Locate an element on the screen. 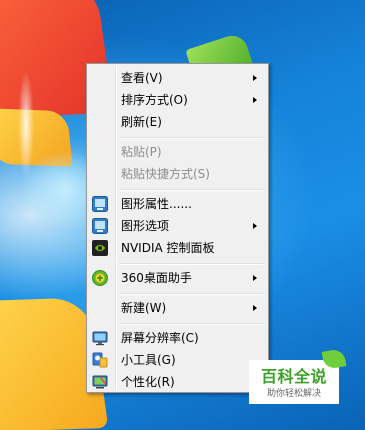  menu-item-nvidia-control-panel: NVIDIA 控制面板 is located at coordinates (177, 248).